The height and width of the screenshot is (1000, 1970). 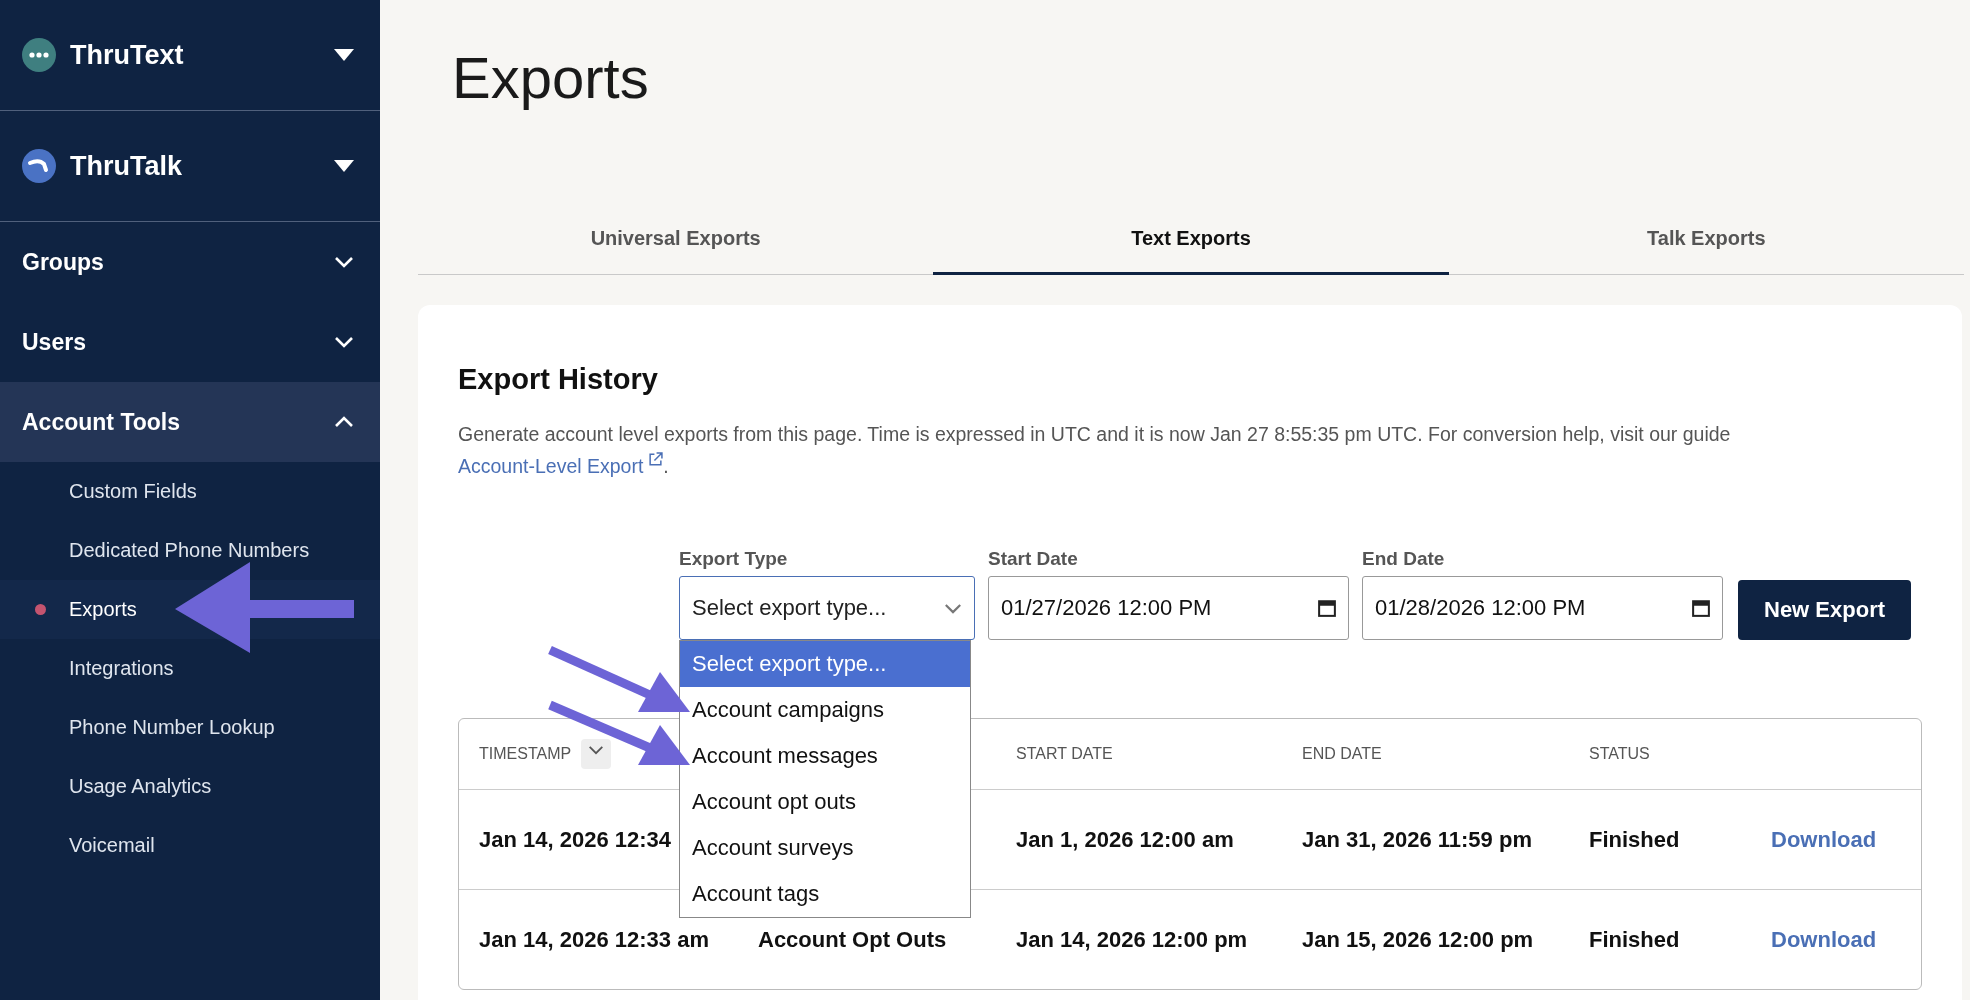 I want to click on column-header: TIMESTAMP, so click(x=525, y=754).